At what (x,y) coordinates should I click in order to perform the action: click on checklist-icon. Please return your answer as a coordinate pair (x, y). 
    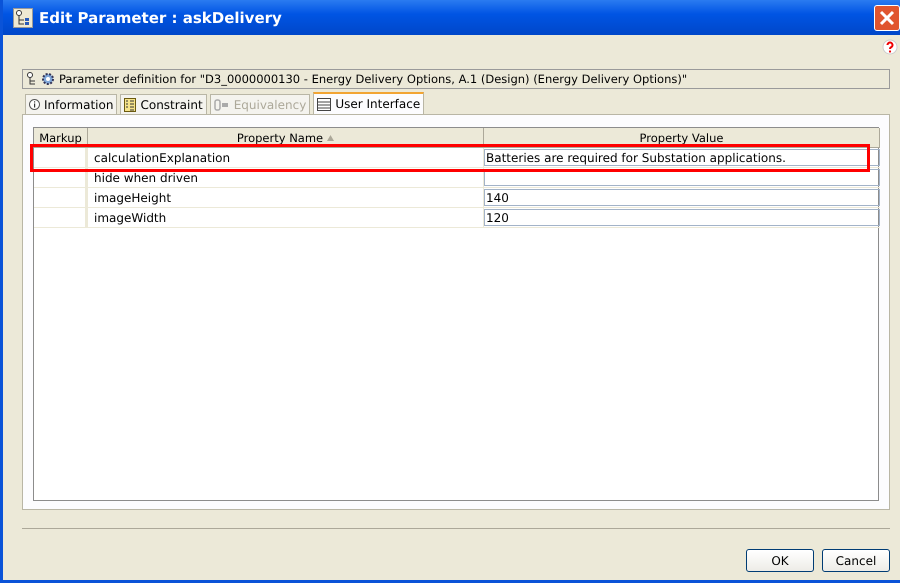
    Looking at the image, I should click on (130, 105).